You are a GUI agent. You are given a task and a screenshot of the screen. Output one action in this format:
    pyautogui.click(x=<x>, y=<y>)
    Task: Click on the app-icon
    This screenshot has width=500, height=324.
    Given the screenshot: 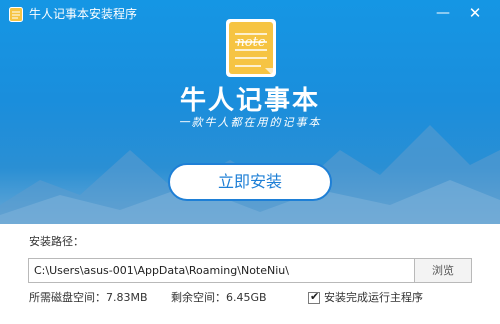 What is the action you would take?
    pyautogui.click(x=16, y=14)
    